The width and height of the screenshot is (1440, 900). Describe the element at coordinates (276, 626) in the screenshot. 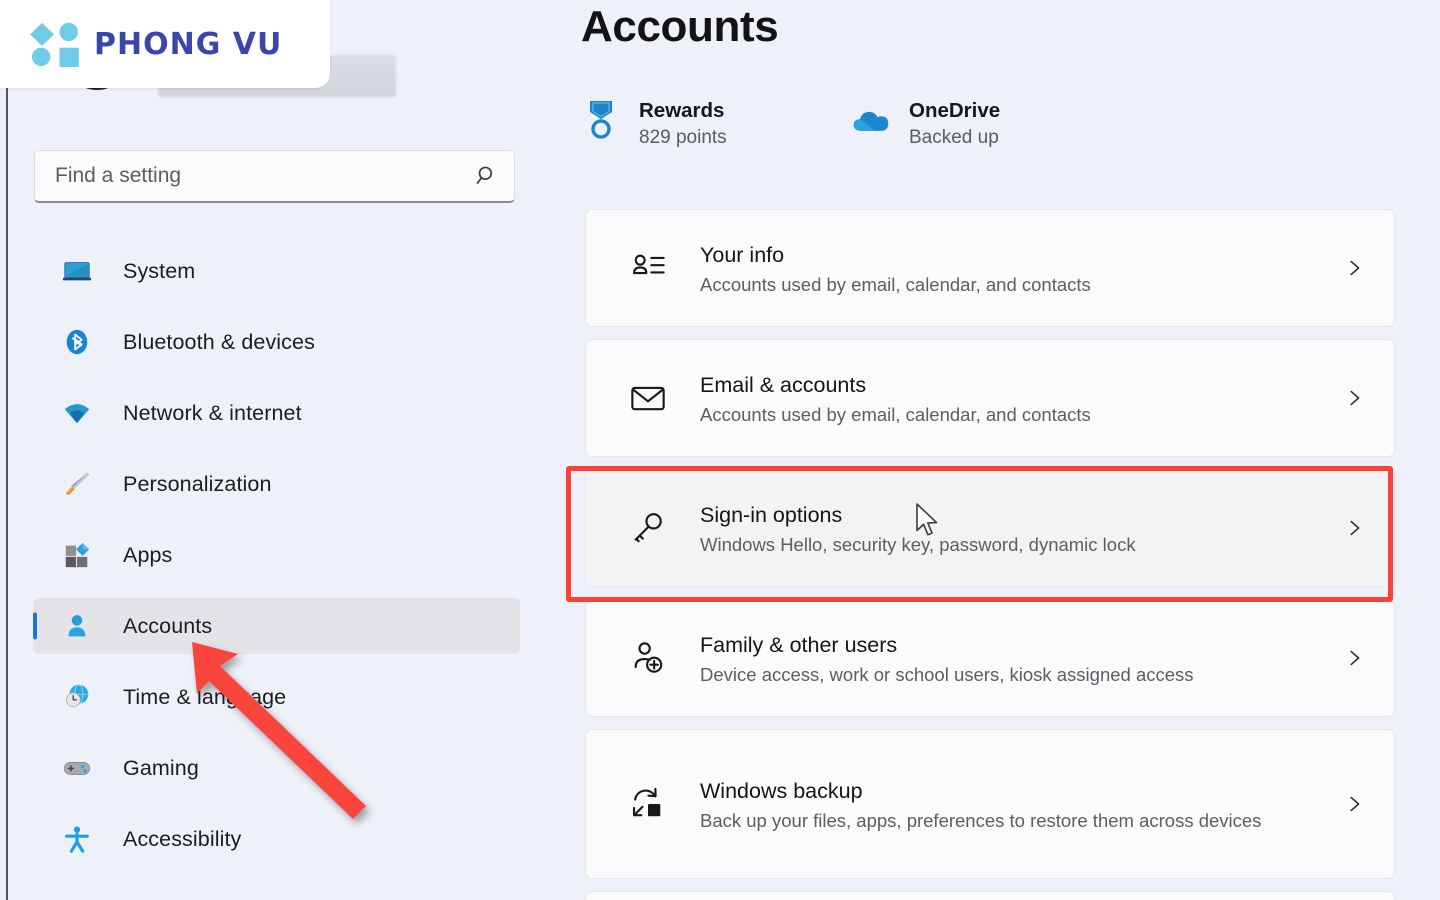

I see `sidebar-item-accounts: Accounts` at that location.